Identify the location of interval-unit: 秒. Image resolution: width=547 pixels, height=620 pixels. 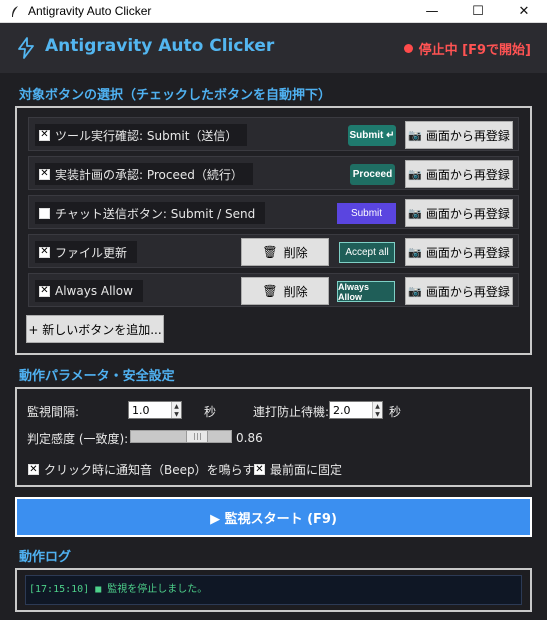
(210, 412).